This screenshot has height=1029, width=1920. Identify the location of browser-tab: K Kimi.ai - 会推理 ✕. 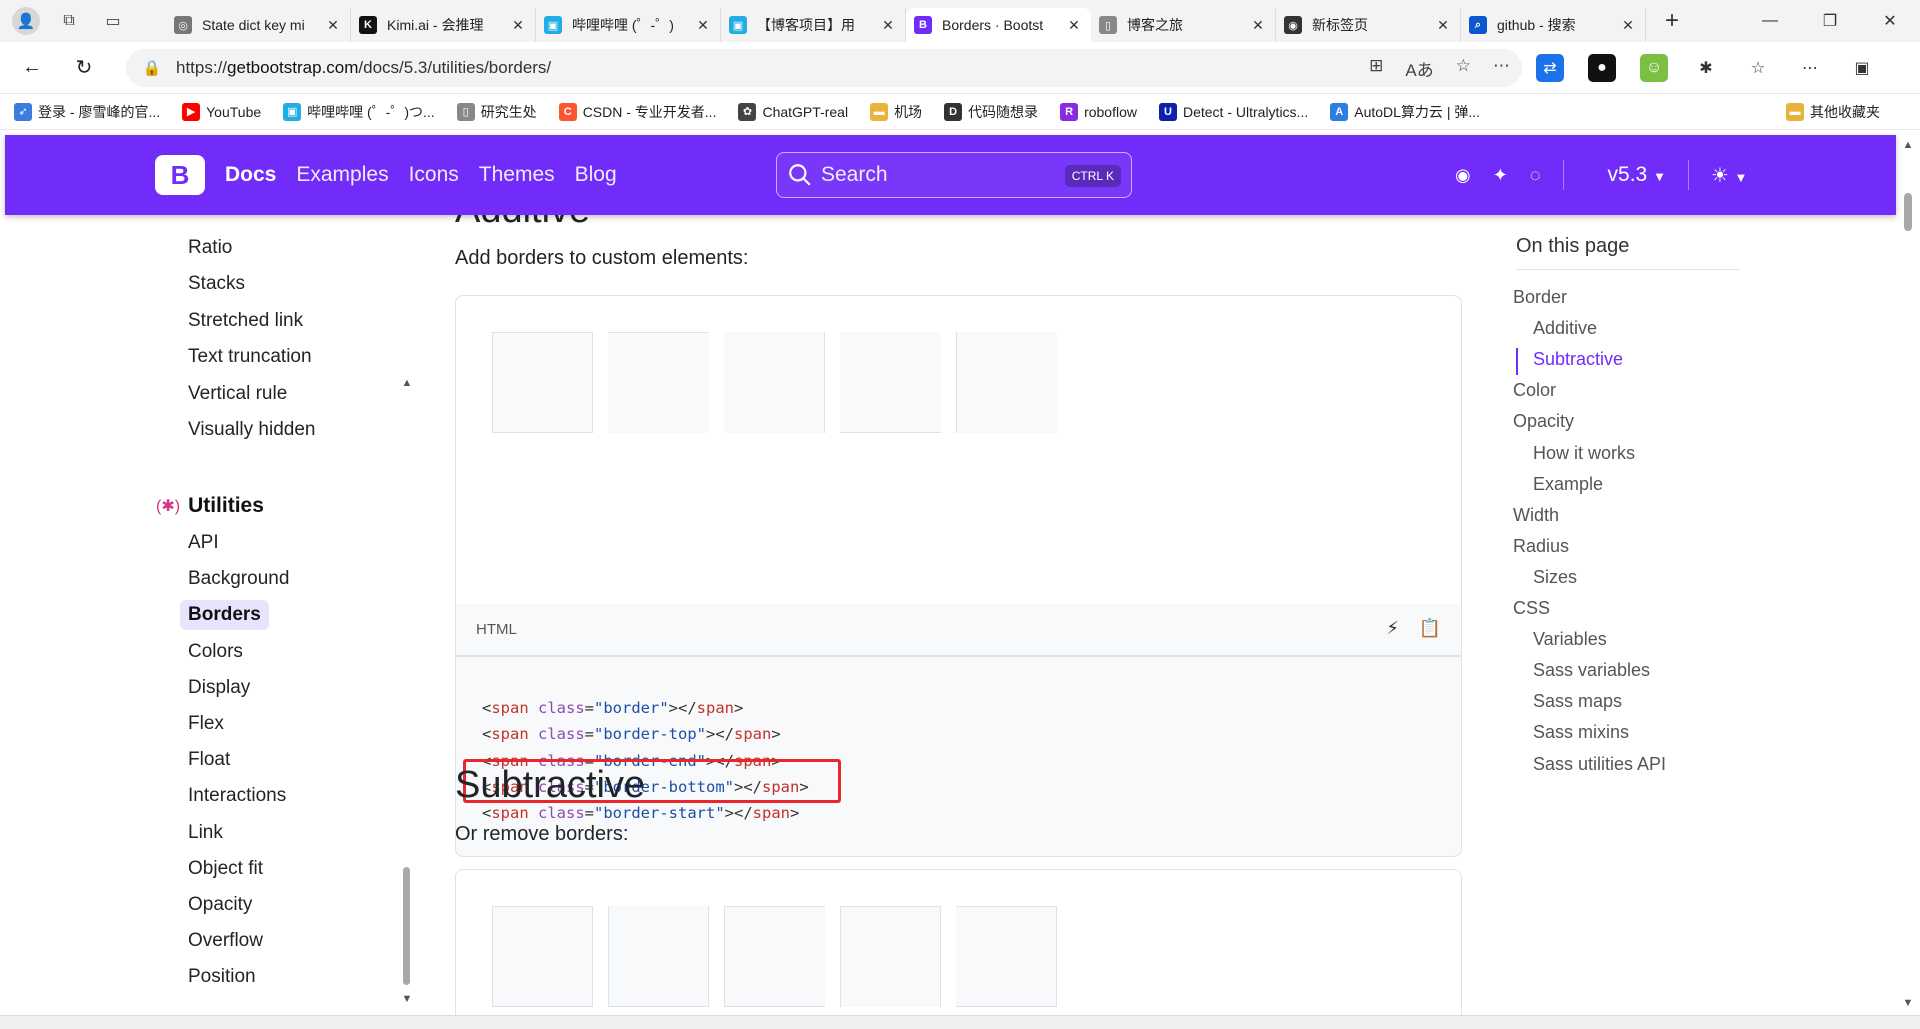
(443, 25).